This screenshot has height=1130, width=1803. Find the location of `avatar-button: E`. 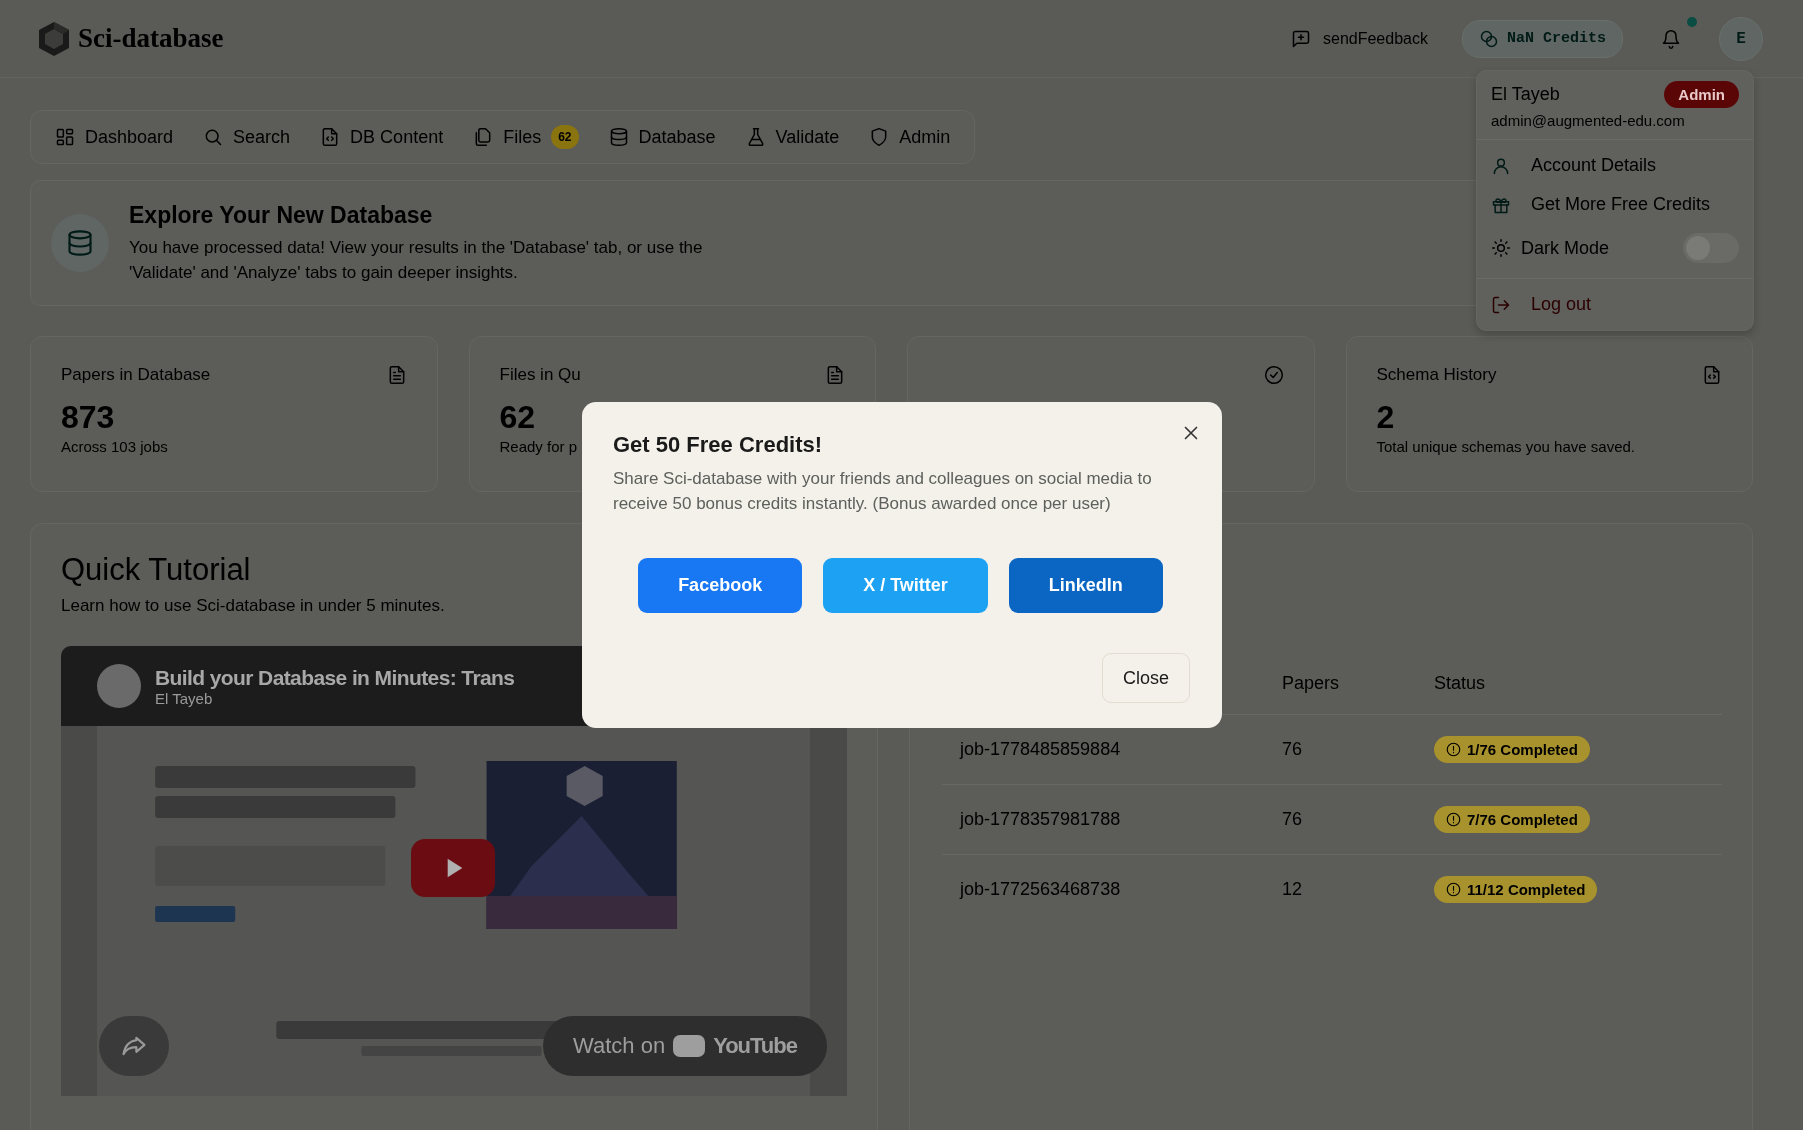

avatar-button: E is located at coordinates (1741, 38).